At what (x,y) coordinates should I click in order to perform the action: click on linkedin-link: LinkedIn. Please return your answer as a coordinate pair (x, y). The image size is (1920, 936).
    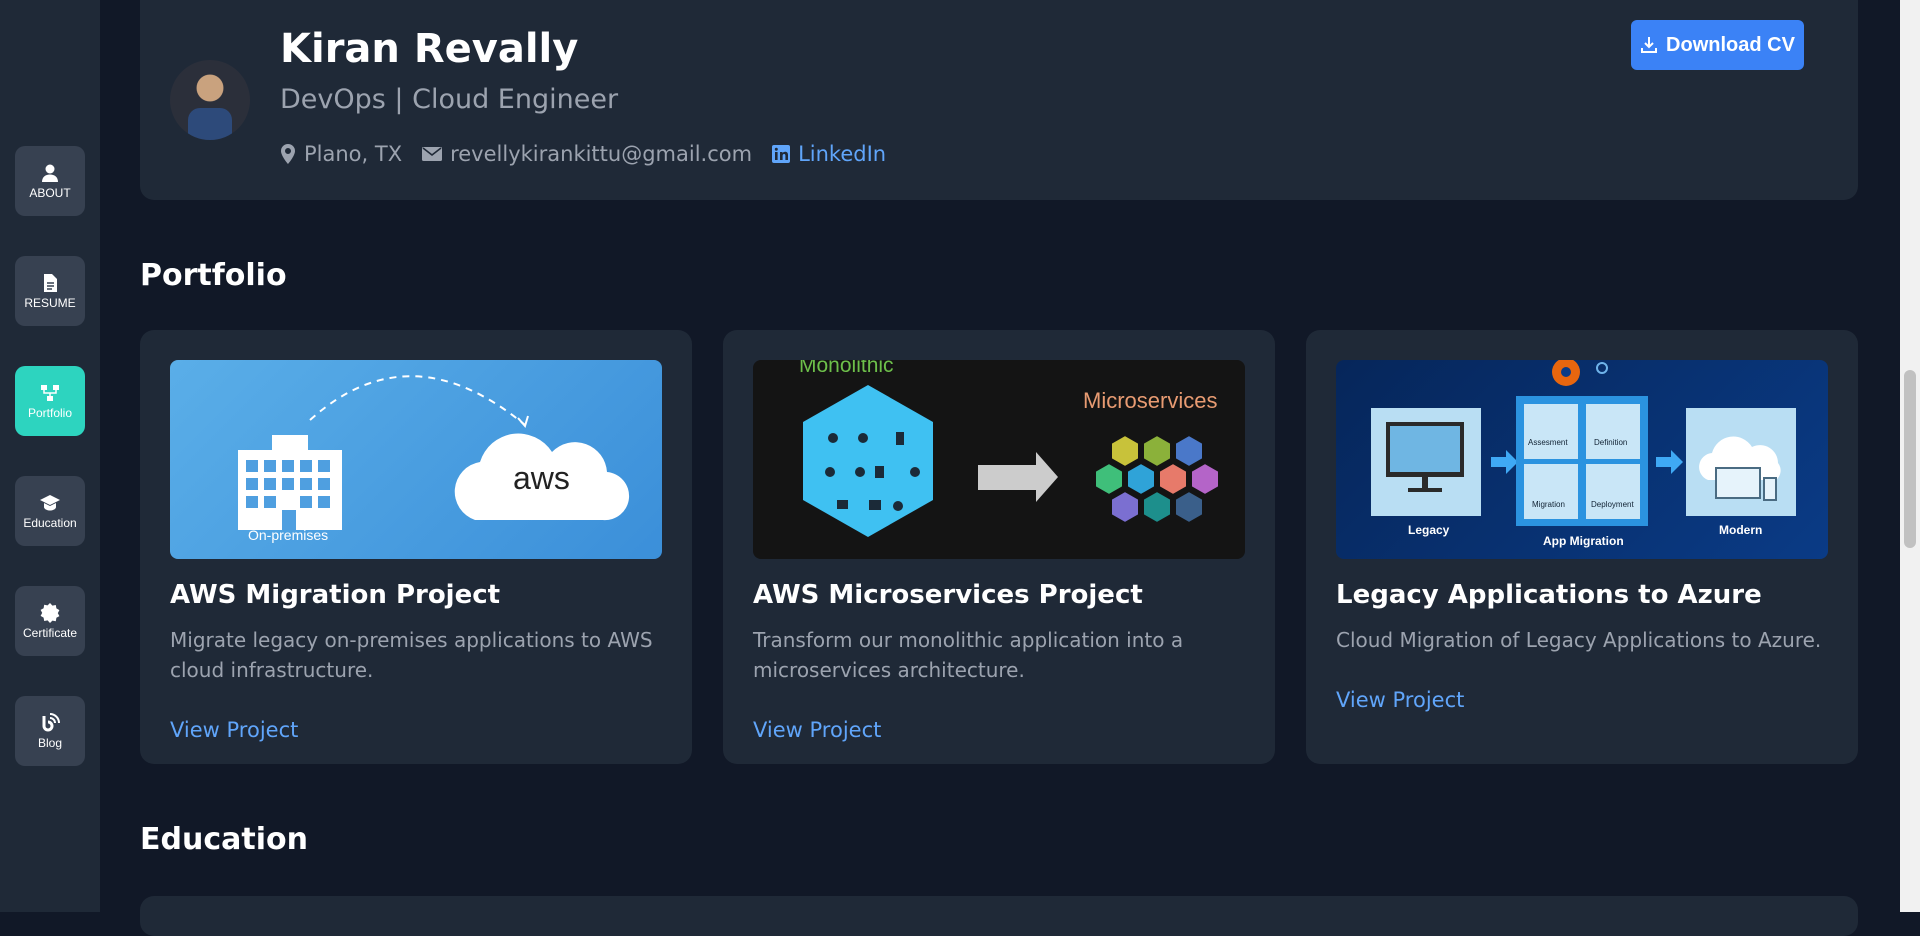
    Looking at the image, I should click on (829, 154).